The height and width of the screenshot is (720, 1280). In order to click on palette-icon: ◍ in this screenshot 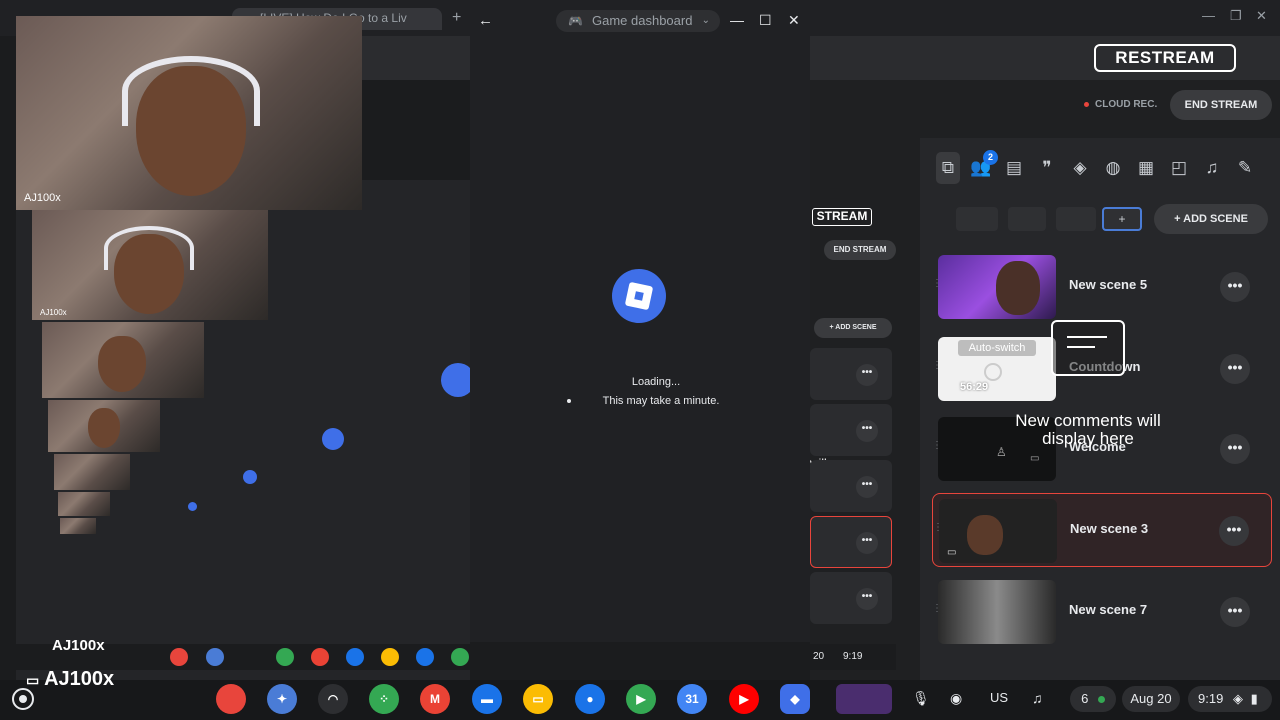, I will do `click(1113, 168)`.